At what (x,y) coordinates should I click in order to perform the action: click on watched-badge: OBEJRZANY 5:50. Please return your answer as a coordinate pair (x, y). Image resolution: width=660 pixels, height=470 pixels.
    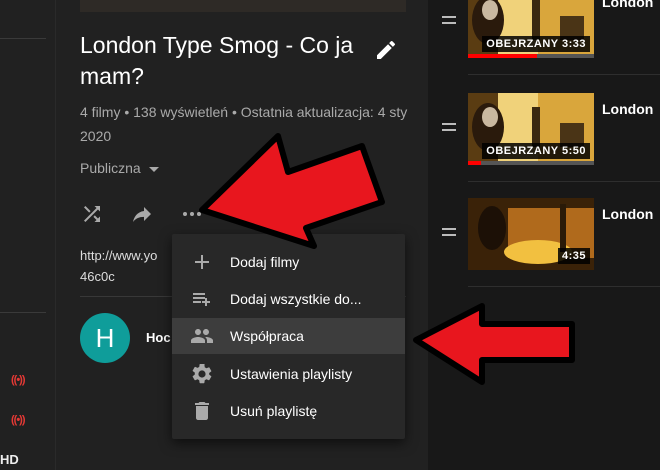
    Looking at the image, I should click on (536, 151).